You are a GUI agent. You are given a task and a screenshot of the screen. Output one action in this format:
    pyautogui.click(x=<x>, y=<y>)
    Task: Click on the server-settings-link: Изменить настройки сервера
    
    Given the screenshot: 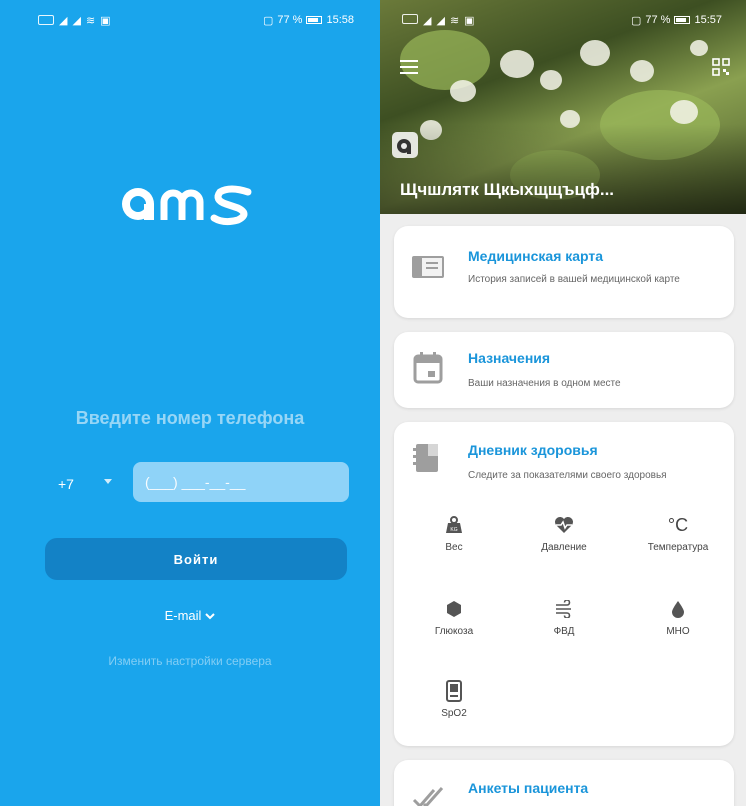 What is the action you would take?
    pyautogui.click(x=190, y=661)
    